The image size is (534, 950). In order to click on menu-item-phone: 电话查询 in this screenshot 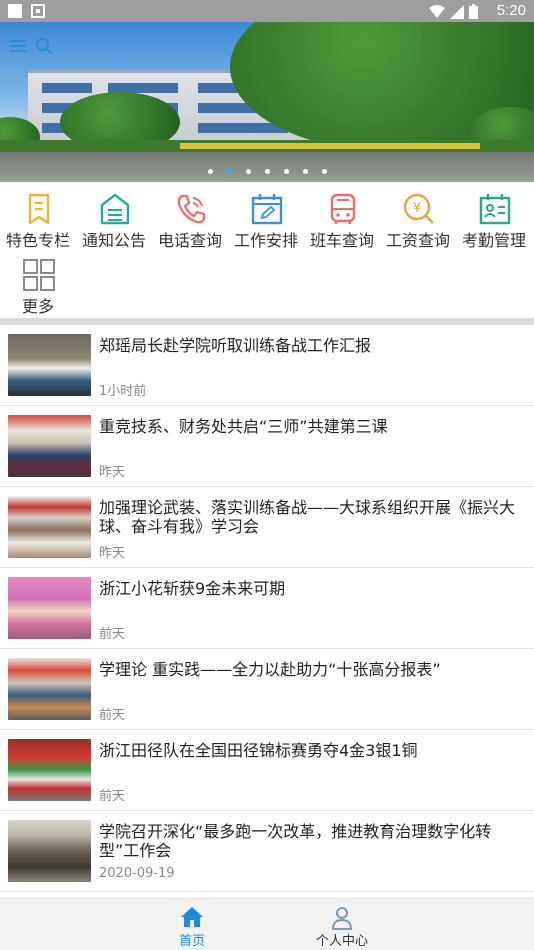, I will do `click(190, 216)`.